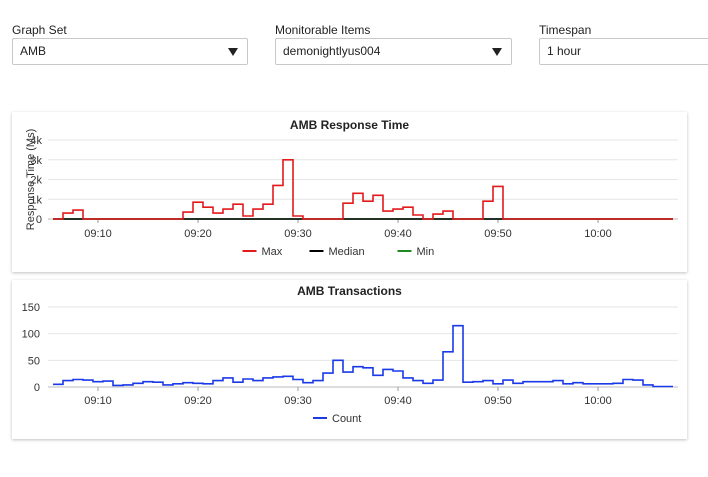 Image resolution: width=708 pixels, height=477 pixels. I want to click on legend-label: Max, so click(272, 252).